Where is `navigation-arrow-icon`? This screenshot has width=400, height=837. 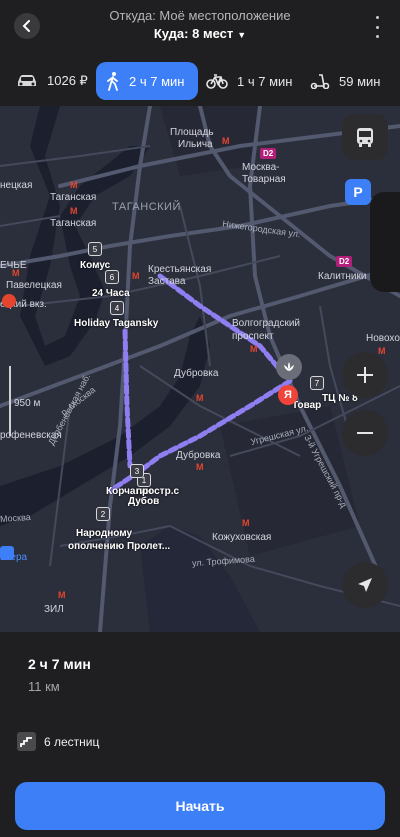
navigation-arrow-icon is located at coordinates (365, 585).